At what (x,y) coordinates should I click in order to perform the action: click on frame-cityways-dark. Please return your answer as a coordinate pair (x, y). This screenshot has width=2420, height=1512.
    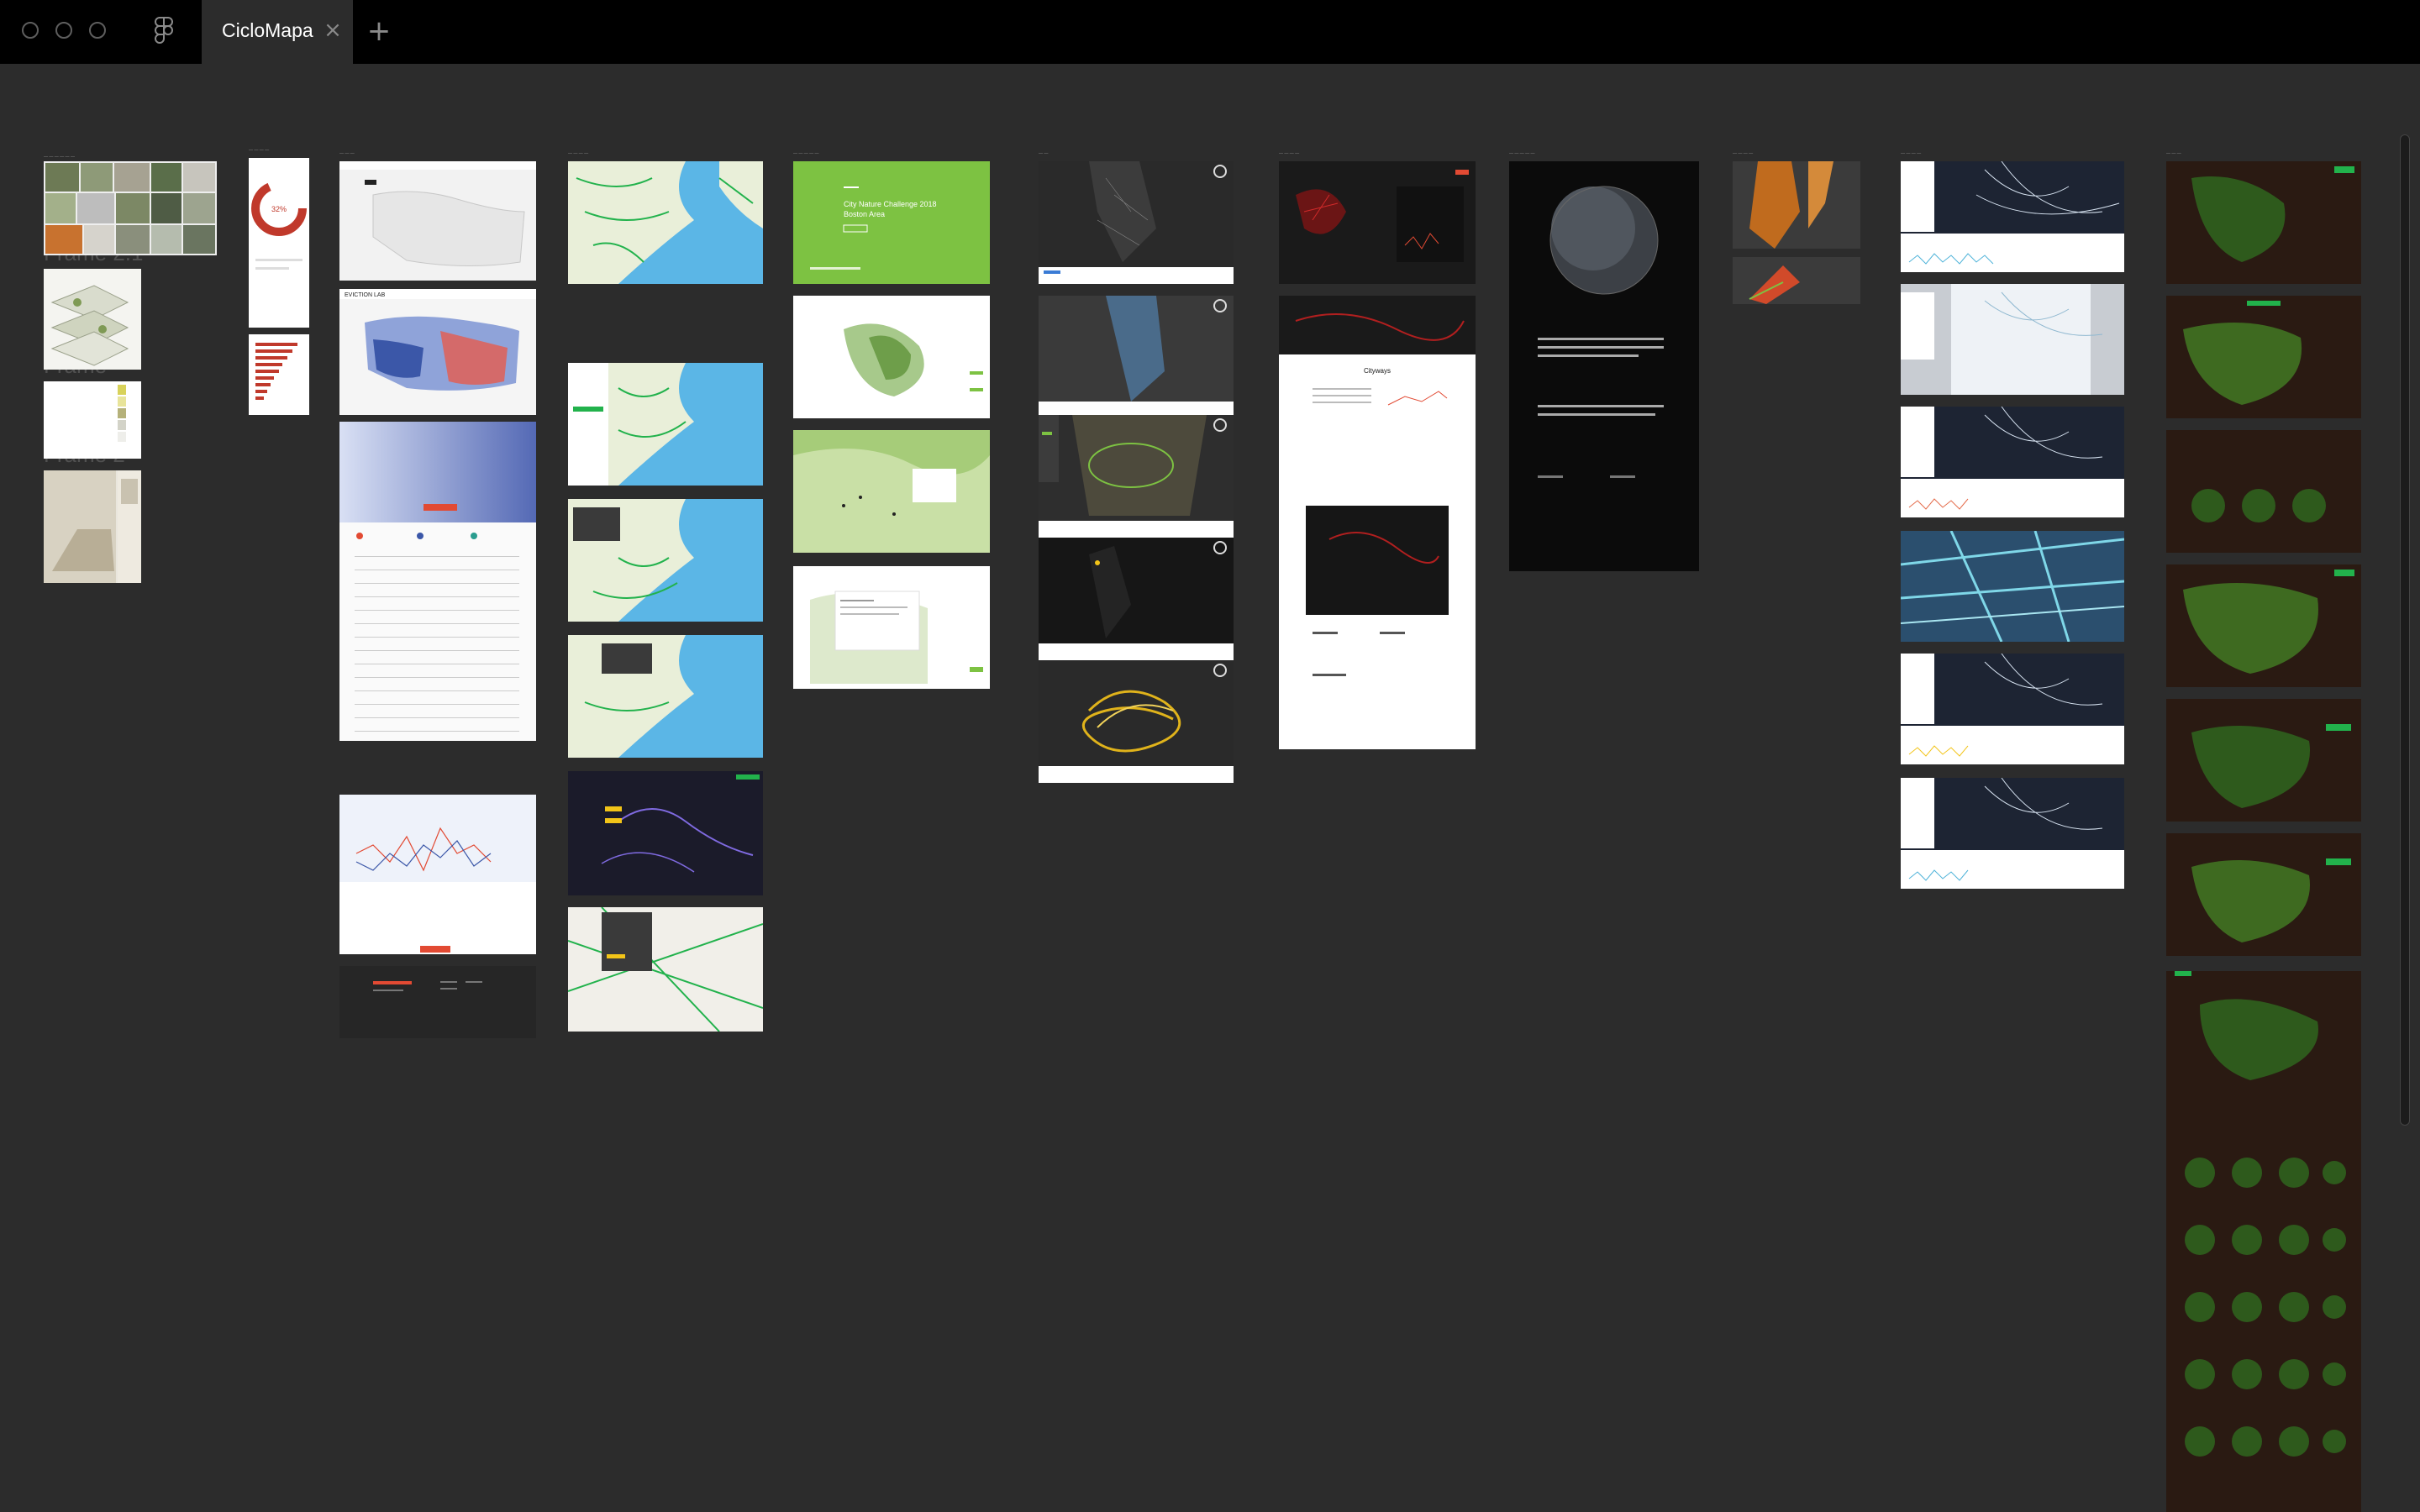
    Looking at the image, I should click on (1377, 222).